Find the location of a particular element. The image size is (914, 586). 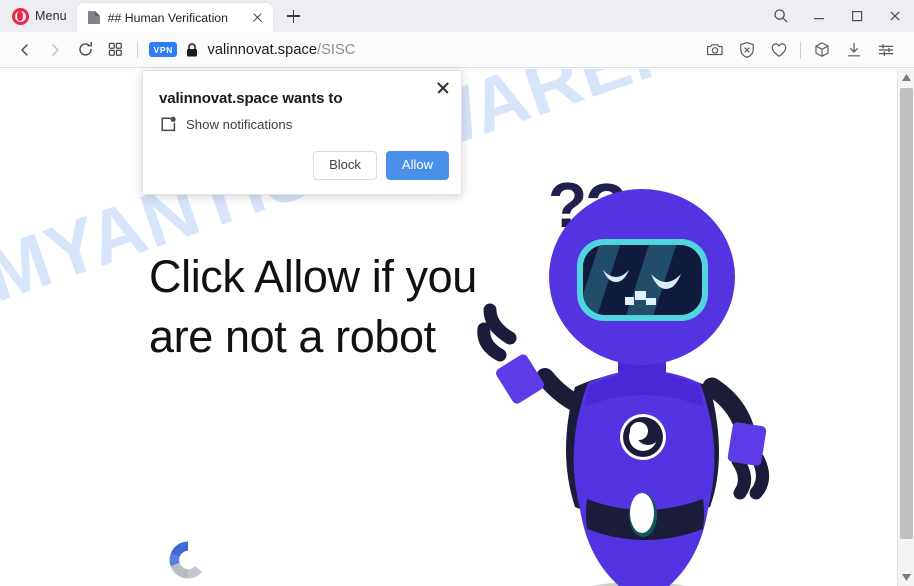

camera-snapshot-icon is located at coordinates (715, 50).